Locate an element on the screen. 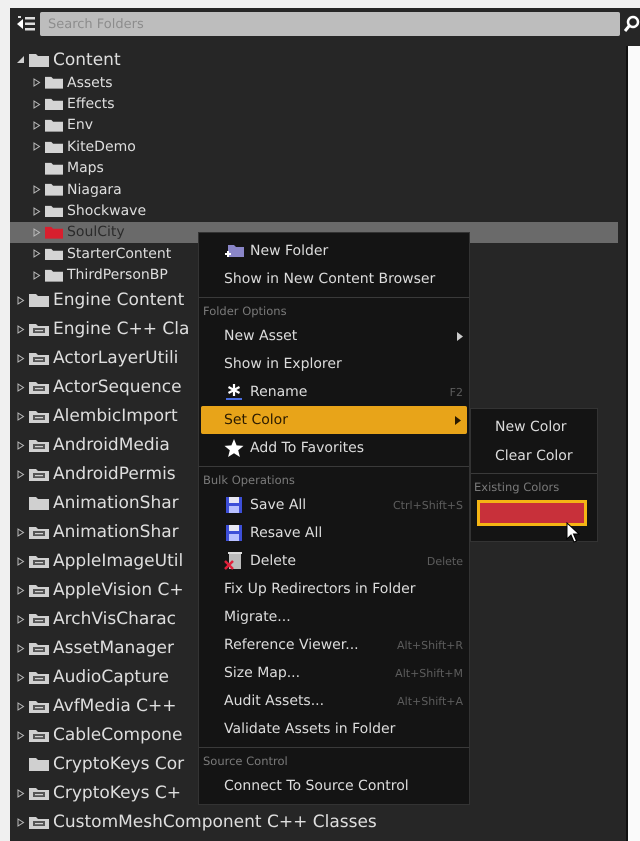 Image resolution: width=640 pixels, height=841 pixels. menu-item: New Folder is located at coordinates (334, 251).